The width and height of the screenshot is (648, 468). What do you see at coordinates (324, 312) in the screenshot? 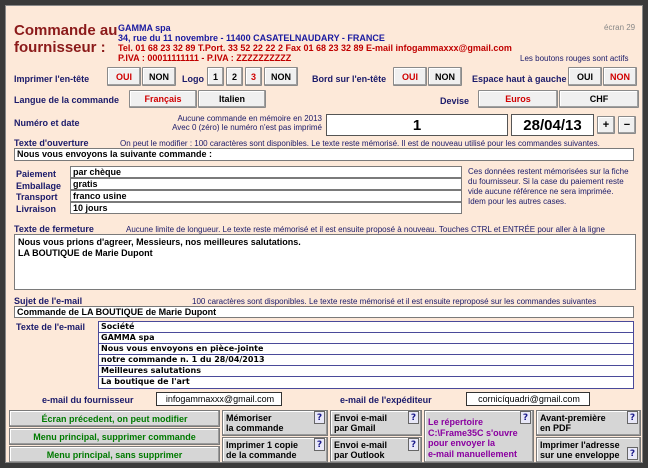
I see `email-subject-input: Commande de LA BOUTIQUE de Marie Dupont` at bounding box center [324, 312].